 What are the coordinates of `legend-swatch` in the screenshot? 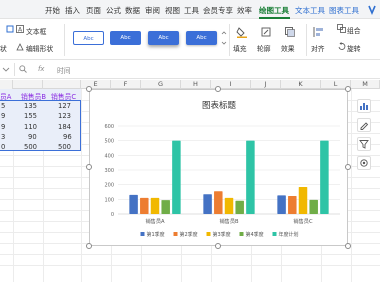 It's located at (274, 234).